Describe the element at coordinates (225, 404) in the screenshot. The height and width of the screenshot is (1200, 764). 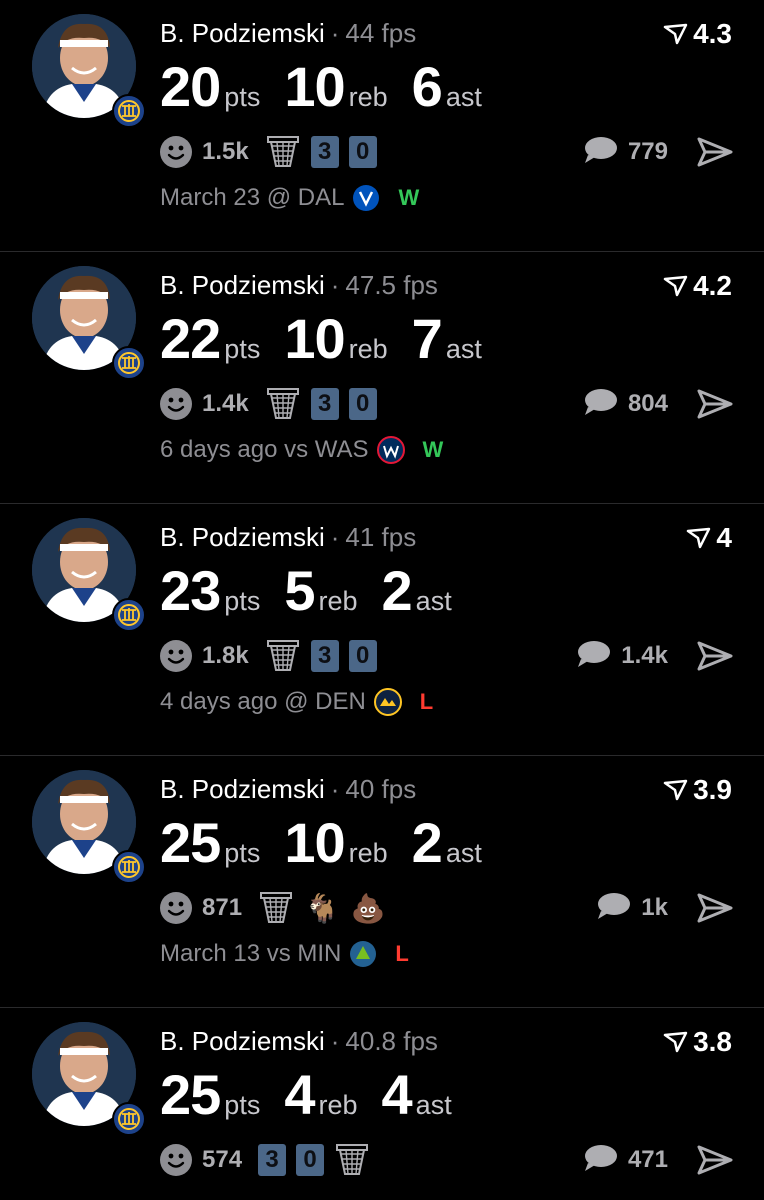
I see `reaction-count: 1.4k` at that location.